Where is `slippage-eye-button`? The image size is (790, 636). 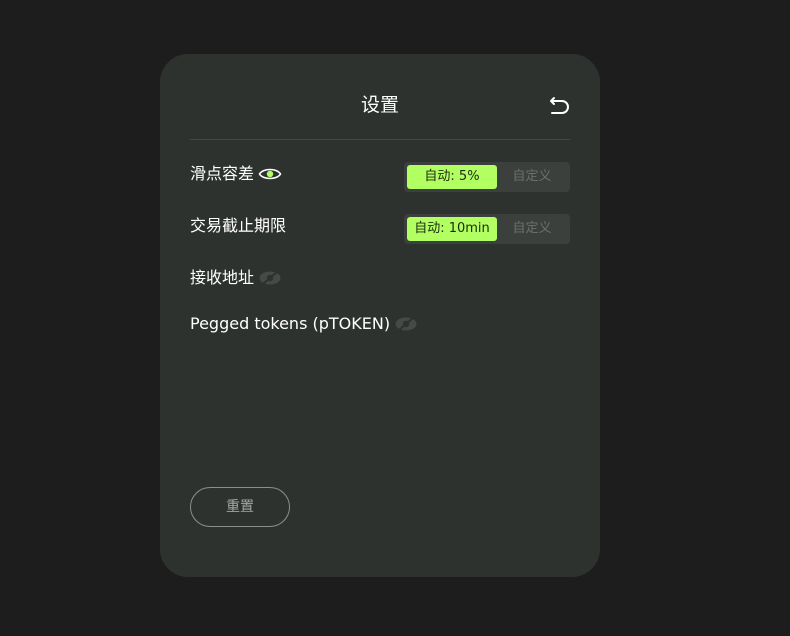 slippage-eye-button is located at coordinates (270, 174).